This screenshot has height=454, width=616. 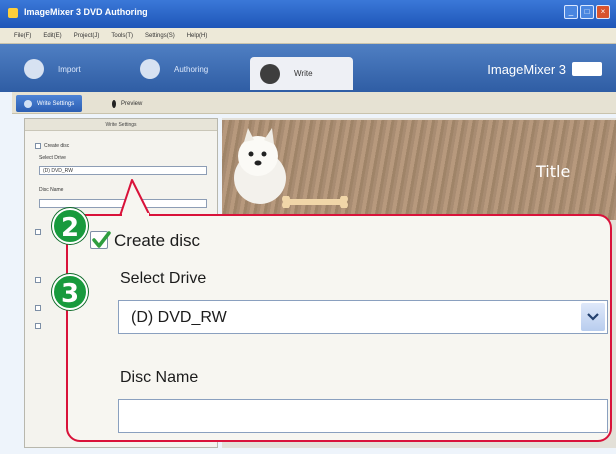 I want to click on import-icon, so click(x=34, y=69).